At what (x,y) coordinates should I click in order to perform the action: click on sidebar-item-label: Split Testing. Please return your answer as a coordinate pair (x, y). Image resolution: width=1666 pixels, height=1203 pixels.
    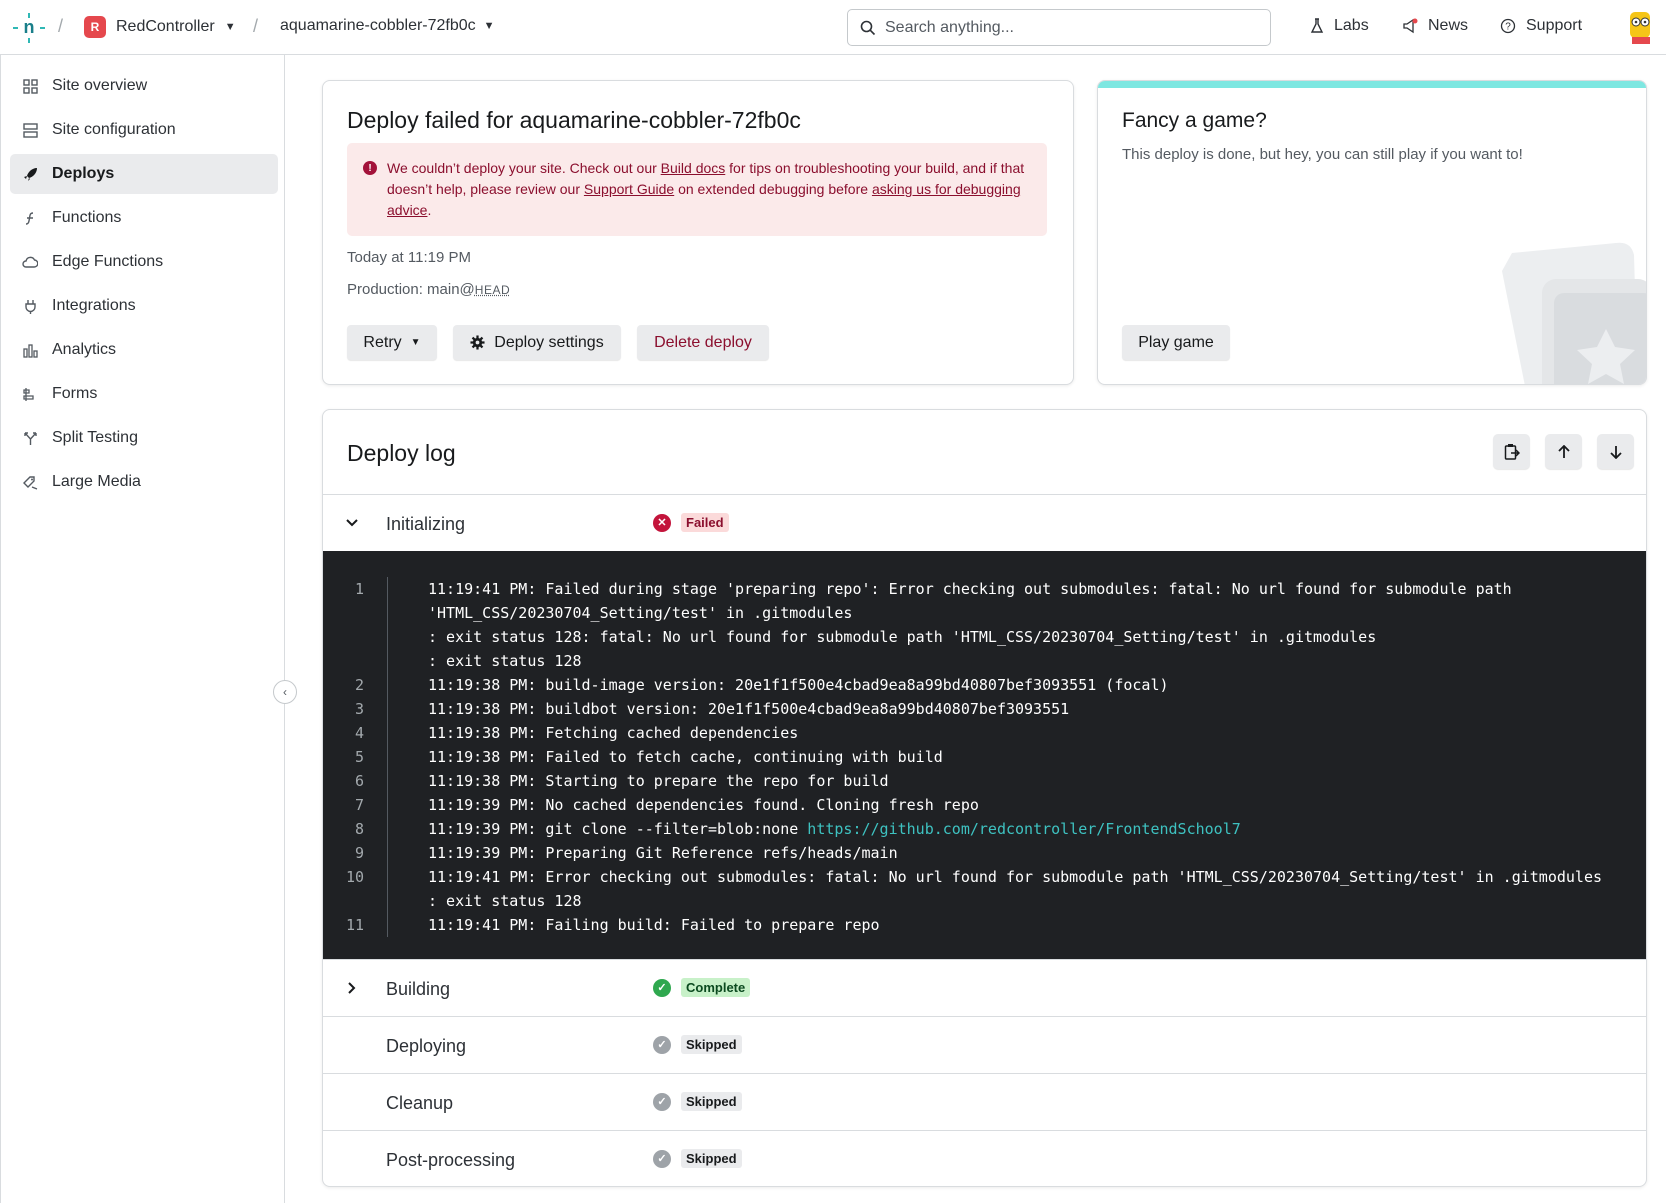
    Looking at the image, I should click on (95, 437).